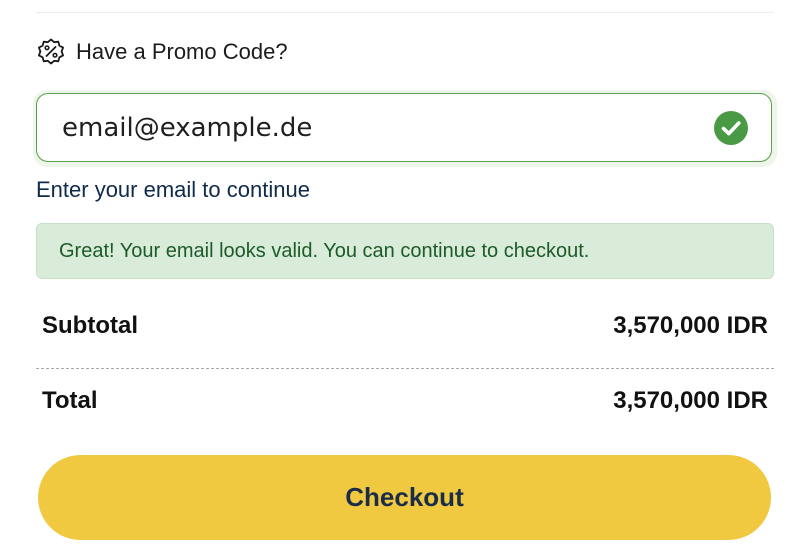  What do you see at coordinates (405, 326) in the screenshot?
I see `subtotal-row: Subtotal 3,570,000 IDR` at bounding box center [405, 326].